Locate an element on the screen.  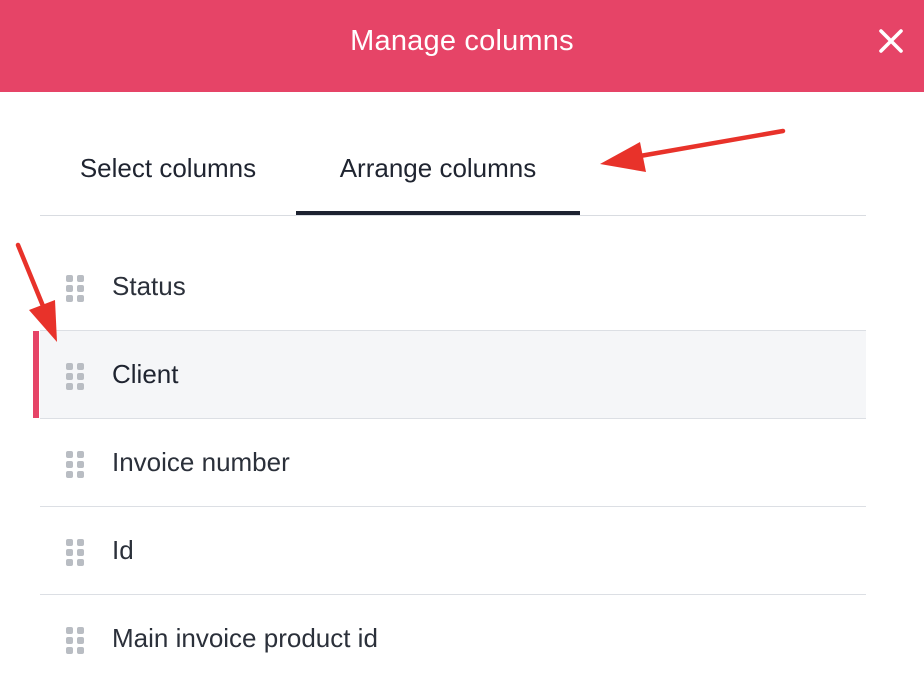
column-label: Status is located at coordinates (149, 286).